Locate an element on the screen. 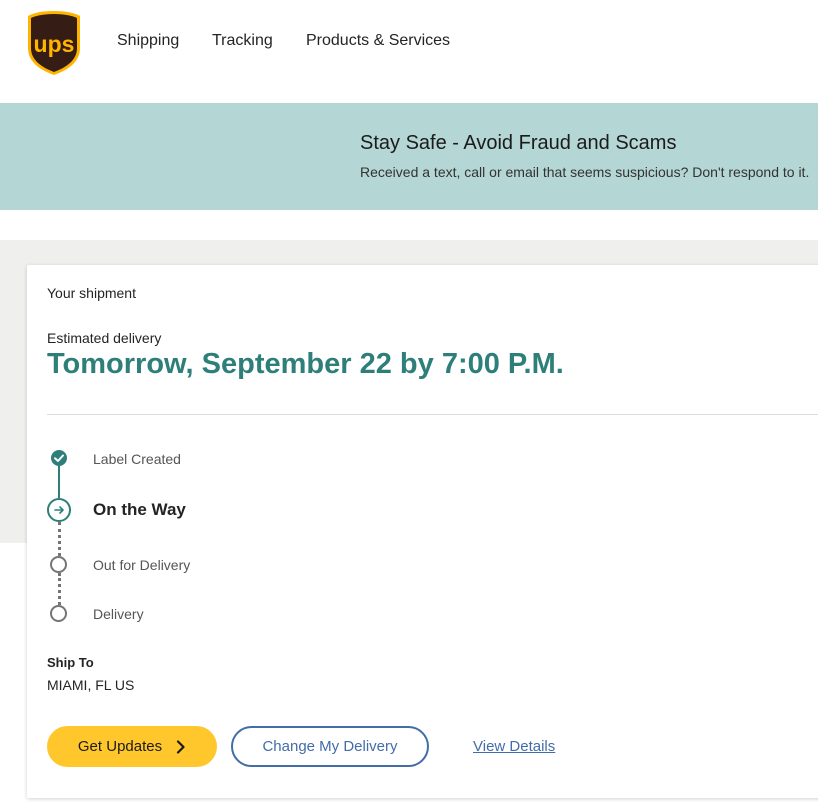 This screenshot has width=818, height=811. ship-to-label: Ship To is located at coordinates (70, 662).